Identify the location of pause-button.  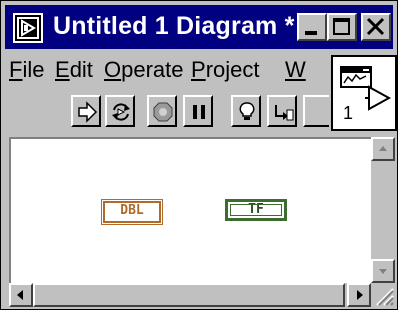
(198, 111).